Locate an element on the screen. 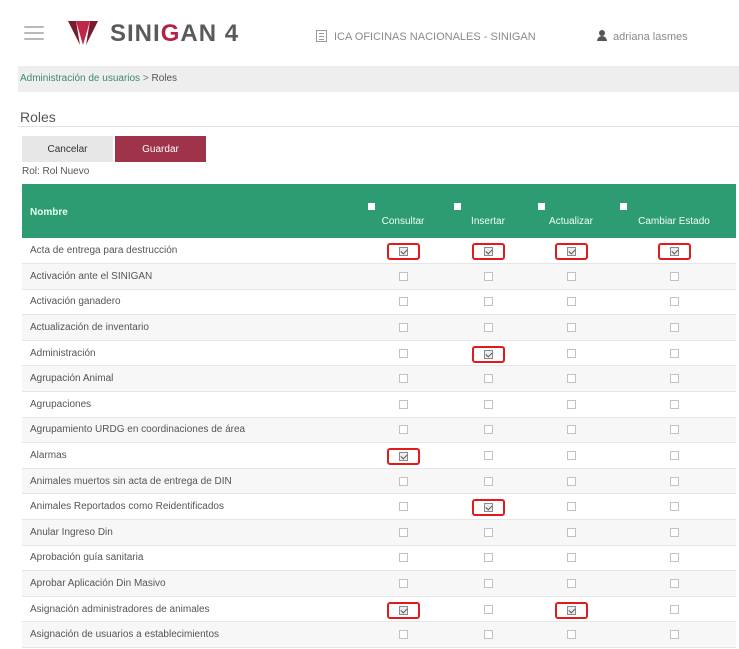 This screenshot has height=649, width=739. column-header-actualizar: Actualizar is located at coordinates (571, 211).